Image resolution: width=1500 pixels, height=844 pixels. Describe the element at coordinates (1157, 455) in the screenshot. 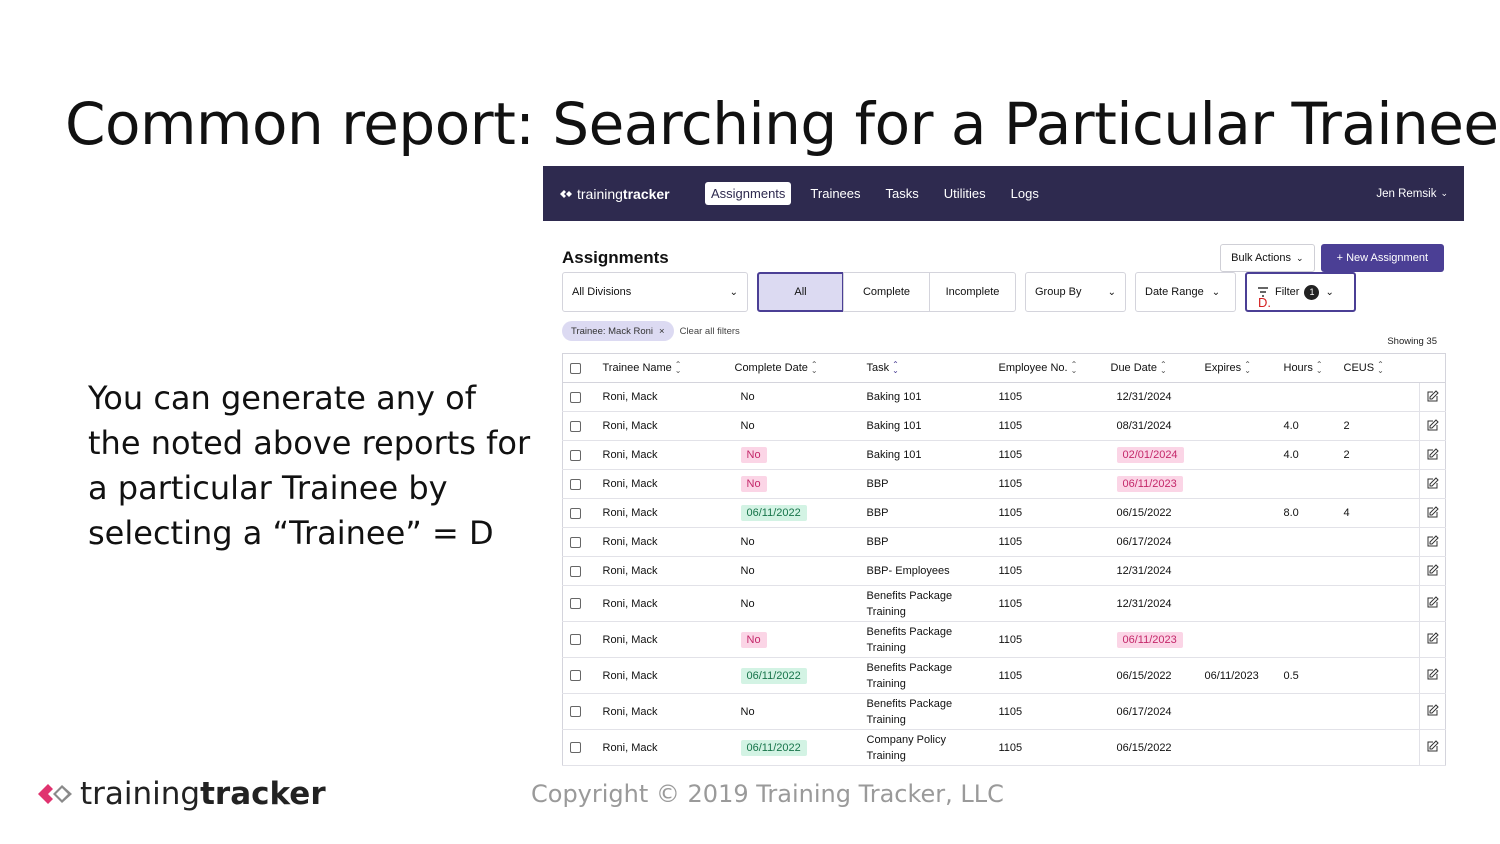

I see `cell-due-date: 02/01/2024` at that location.